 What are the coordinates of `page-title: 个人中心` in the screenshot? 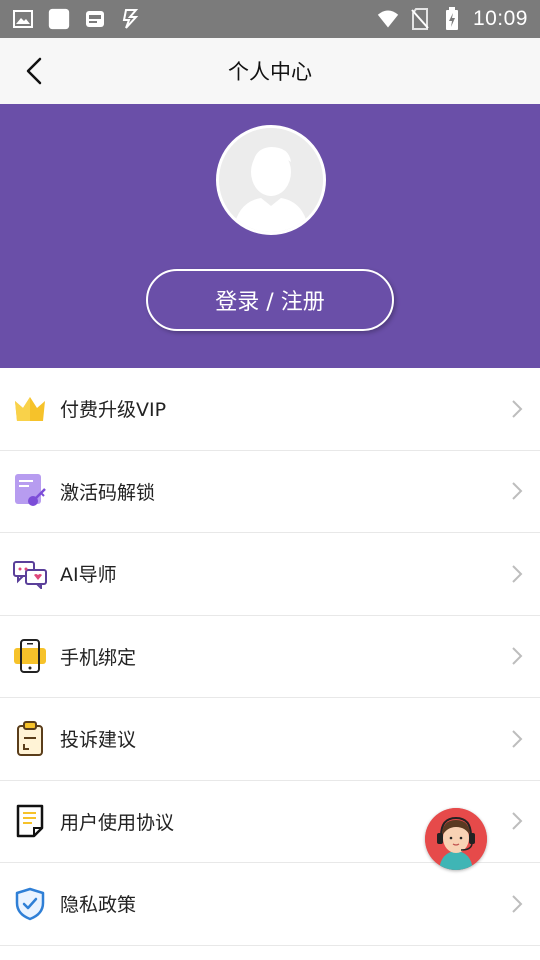 It's located at (270, 72).